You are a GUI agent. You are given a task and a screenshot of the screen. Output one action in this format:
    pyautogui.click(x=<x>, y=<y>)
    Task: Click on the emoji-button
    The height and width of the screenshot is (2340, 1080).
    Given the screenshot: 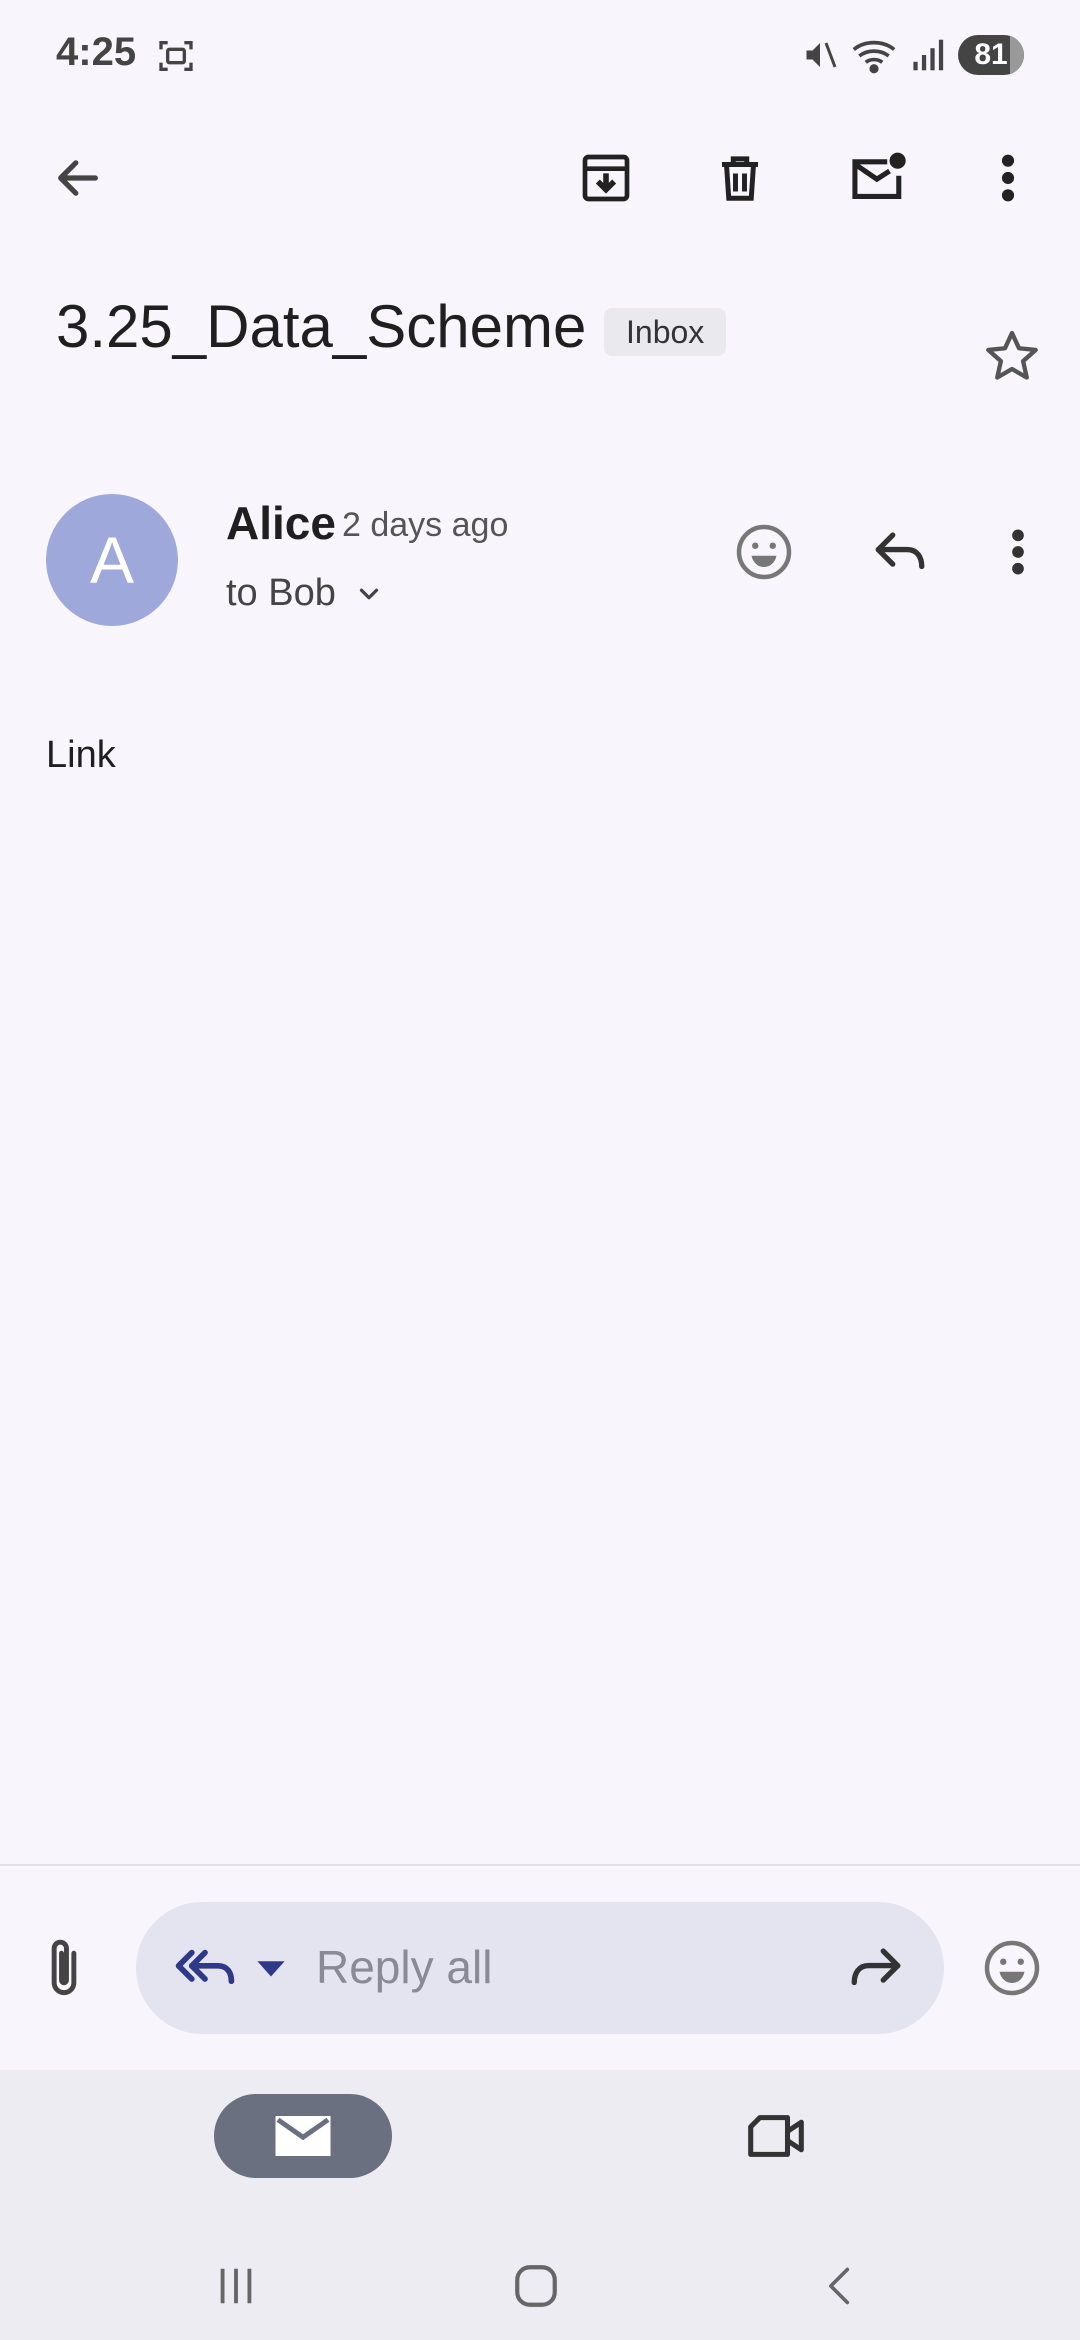 What is the action you would take?
    pyautogui.click(x=1012, y=1968)
    